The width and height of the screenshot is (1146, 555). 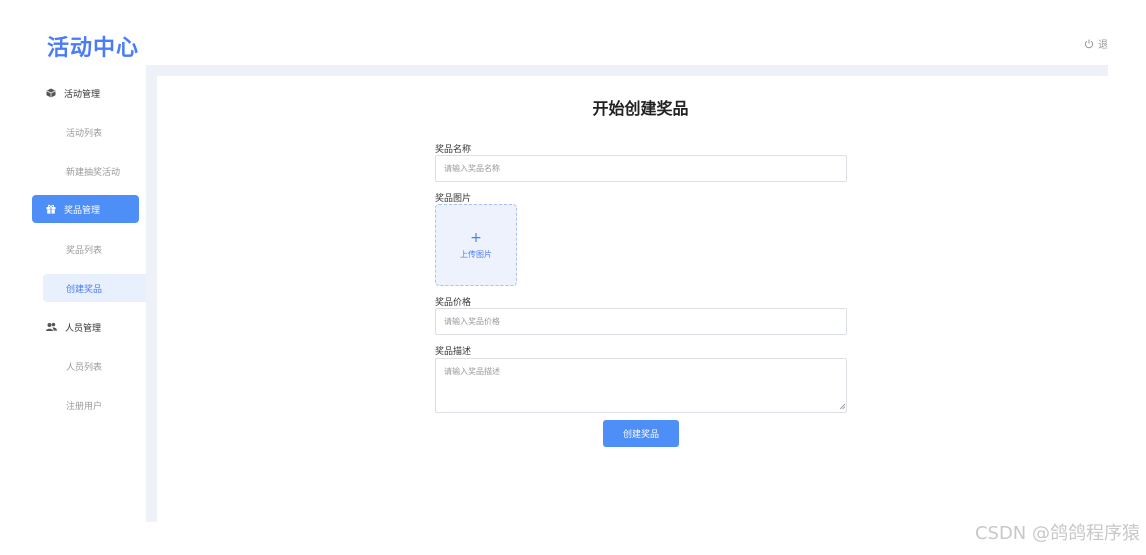 I want to click on sidebar-group-people: 人员管理, so click(x=85, y=327).